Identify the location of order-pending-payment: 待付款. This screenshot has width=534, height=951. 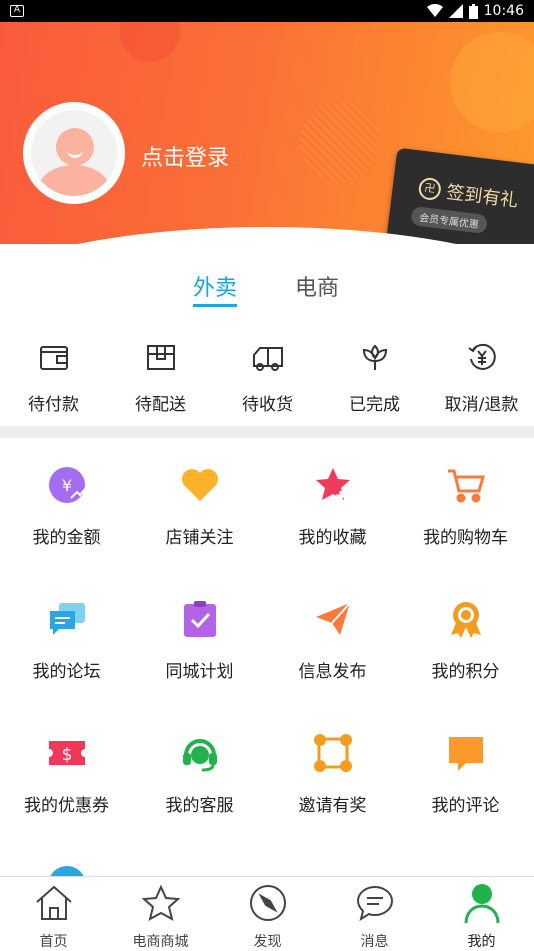
(53, 377).